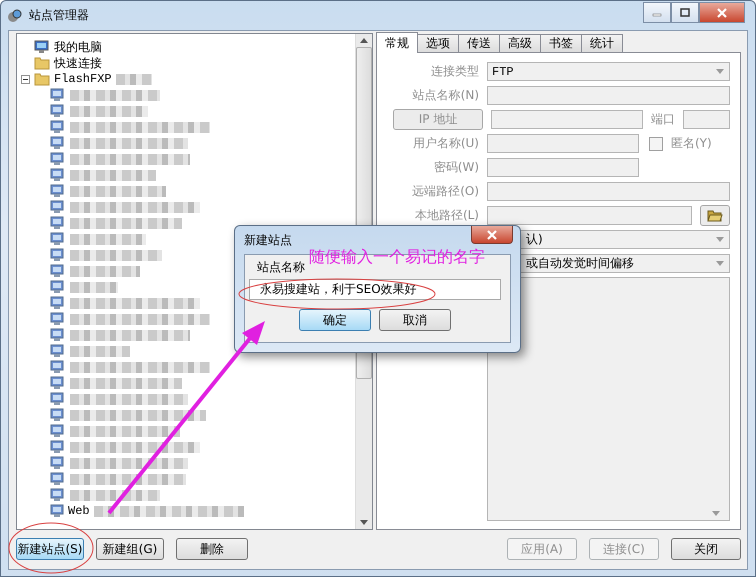  I want to click on dialog-title: 新建站点, so click(268, 240).